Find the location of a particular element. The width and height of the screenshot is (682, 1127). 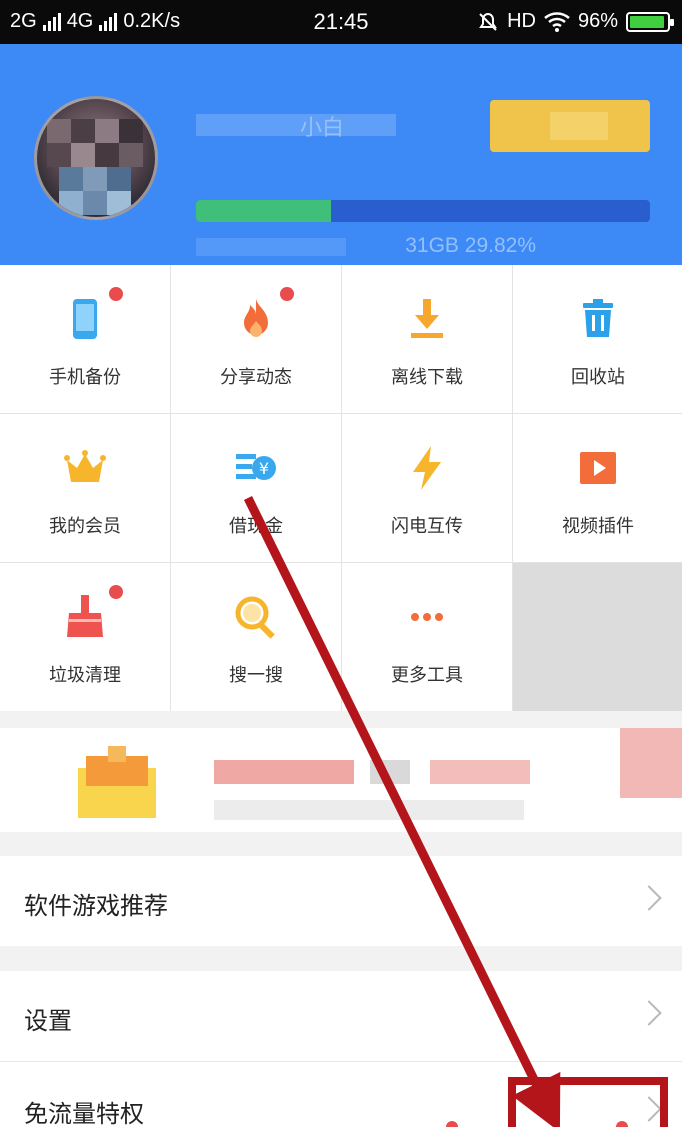

tool-search: 搜一搜 is located at coordinates (256, 637).